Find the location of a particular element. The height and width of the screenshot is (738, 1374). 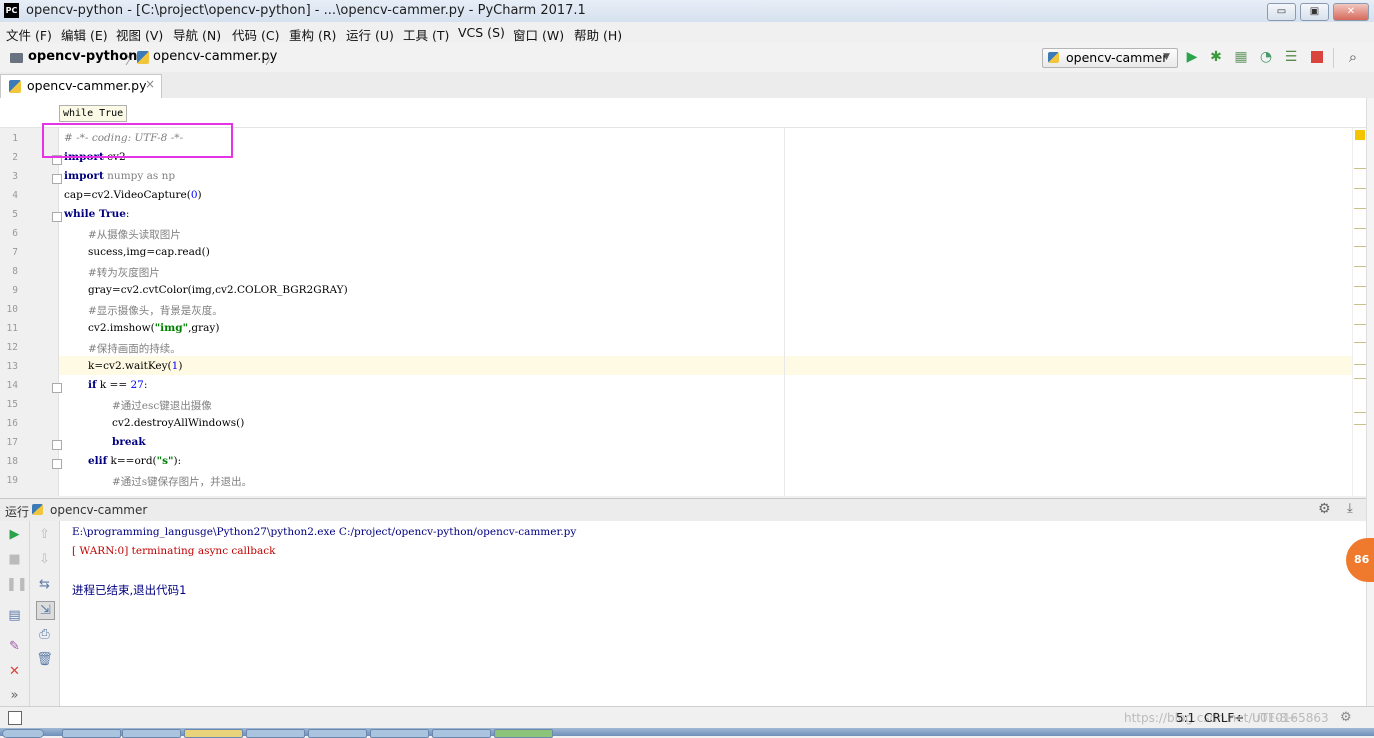

menu-help: 帮助 (H) is located at coordinates (598, 34).